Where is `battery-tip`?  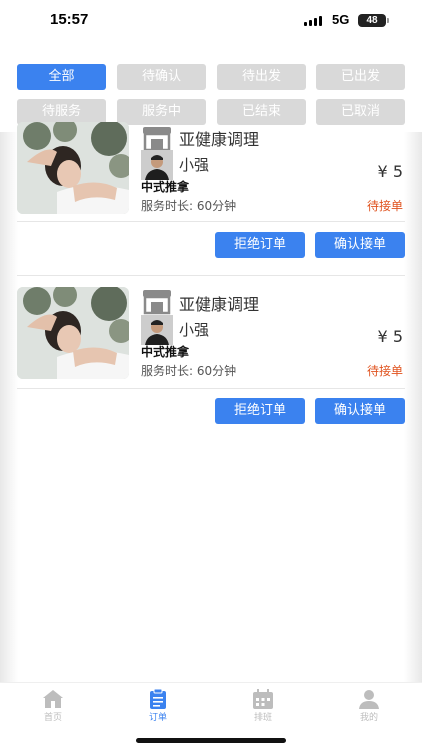
battery-tip is located at coordinates (388, 20).